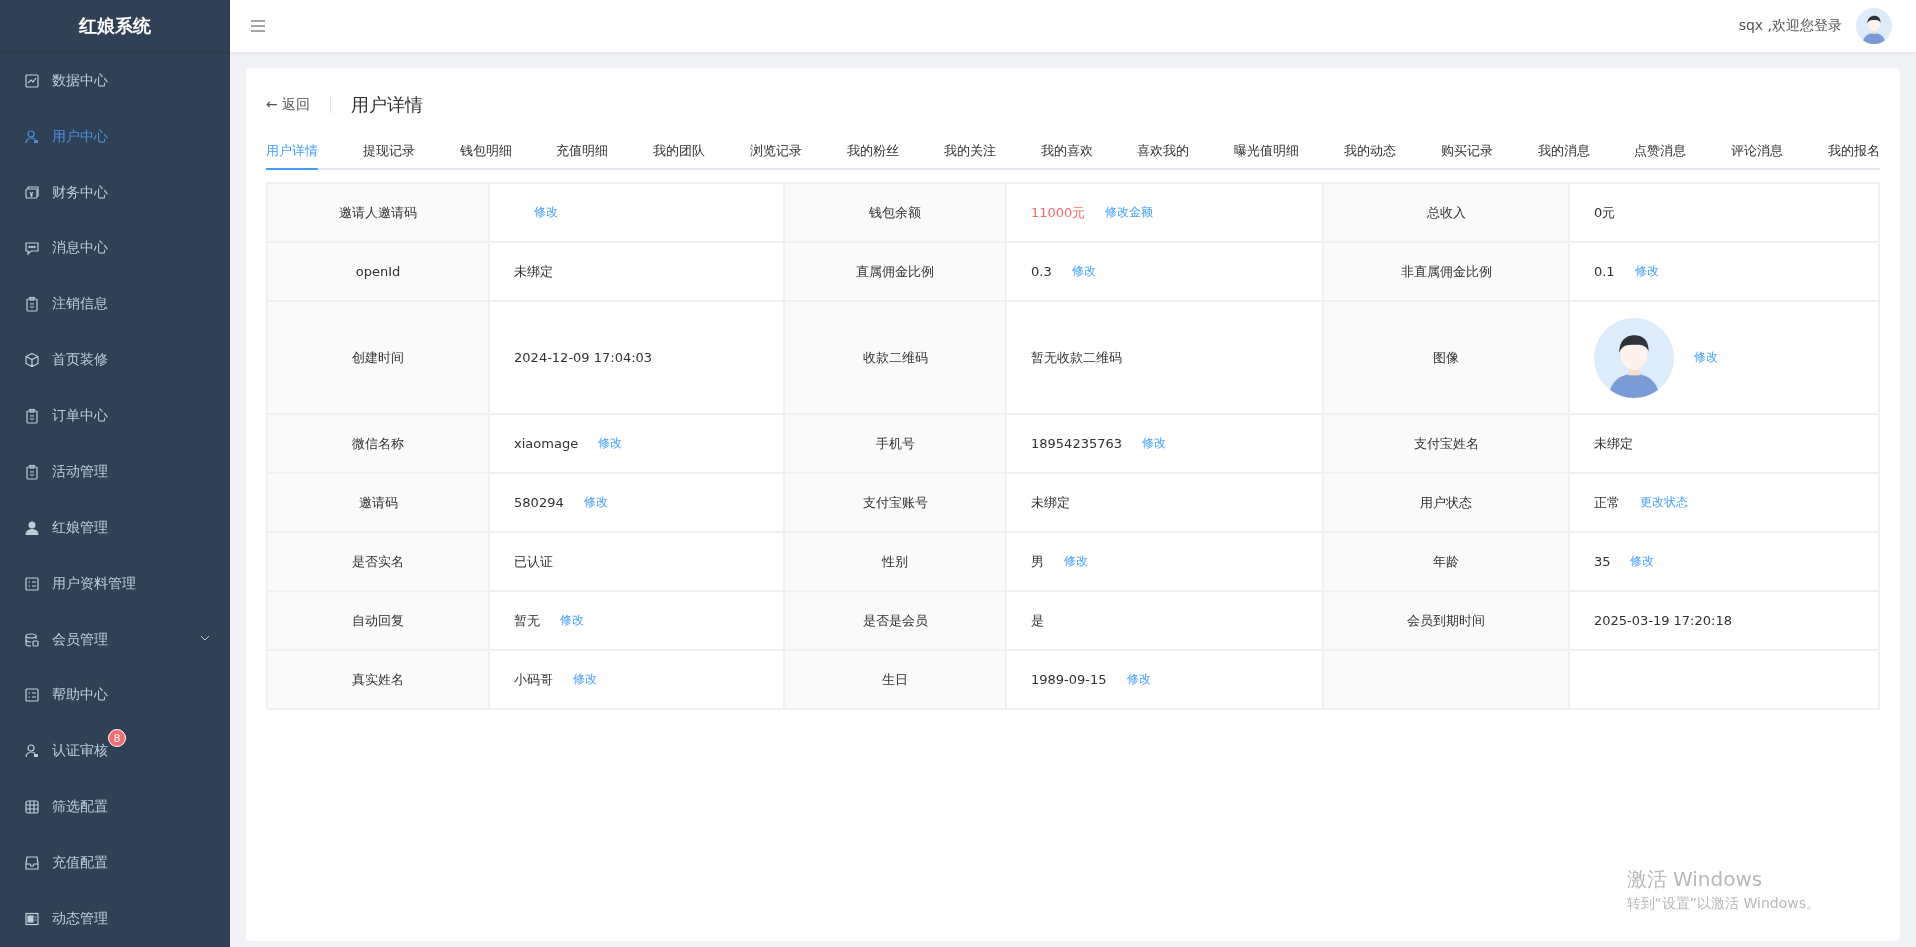 The image size is (1916, 947). I want to click on field-label: 直属佣金比例, so click(895, 271).